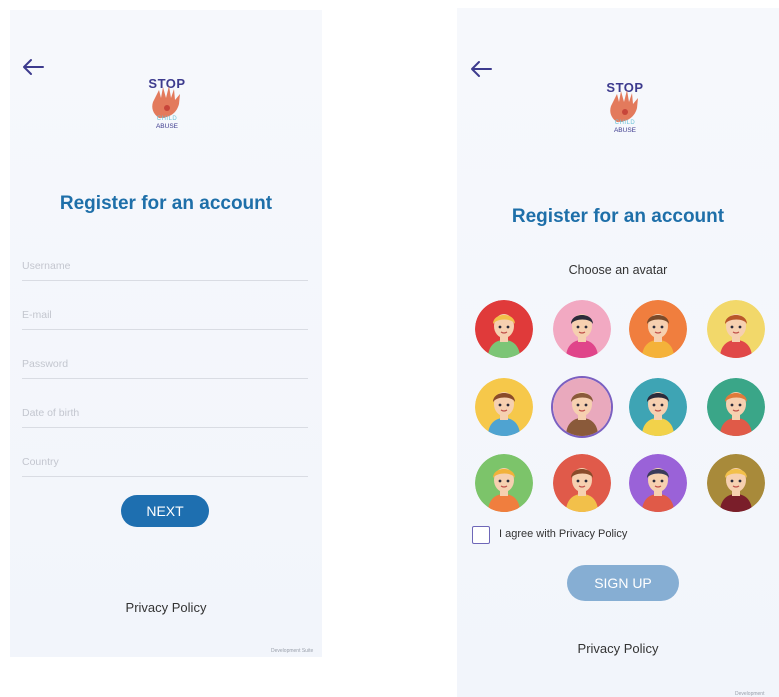 The height and width of the screenshot is (697, 779). I want to click on privacy-agree-checkbox, so click(481, 535).